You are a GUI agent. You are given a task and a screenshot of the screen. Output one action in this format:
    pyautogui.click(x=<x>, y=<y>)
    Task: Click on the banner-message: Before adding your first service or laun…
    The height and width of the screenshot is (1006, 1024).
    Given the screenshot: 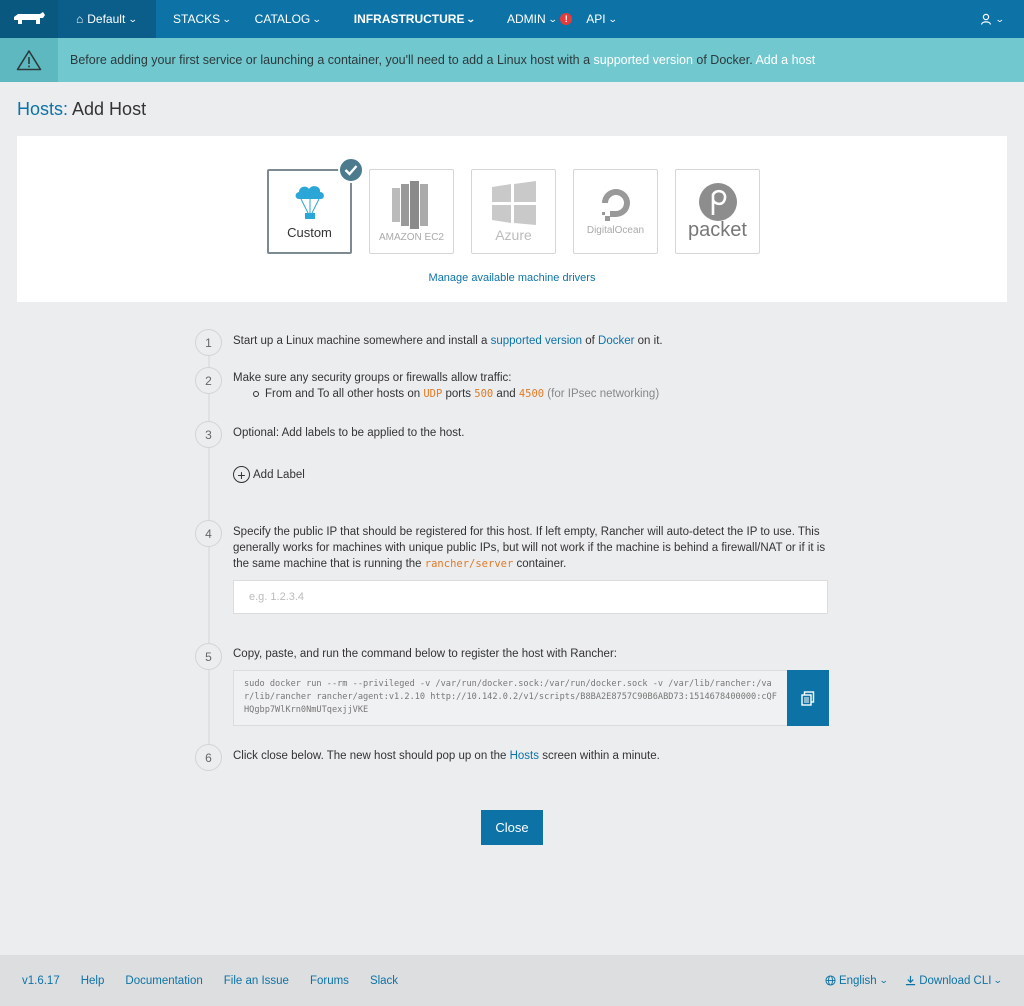 What is the action you would take?
    pyautogui.click(x=436, y=60)
    